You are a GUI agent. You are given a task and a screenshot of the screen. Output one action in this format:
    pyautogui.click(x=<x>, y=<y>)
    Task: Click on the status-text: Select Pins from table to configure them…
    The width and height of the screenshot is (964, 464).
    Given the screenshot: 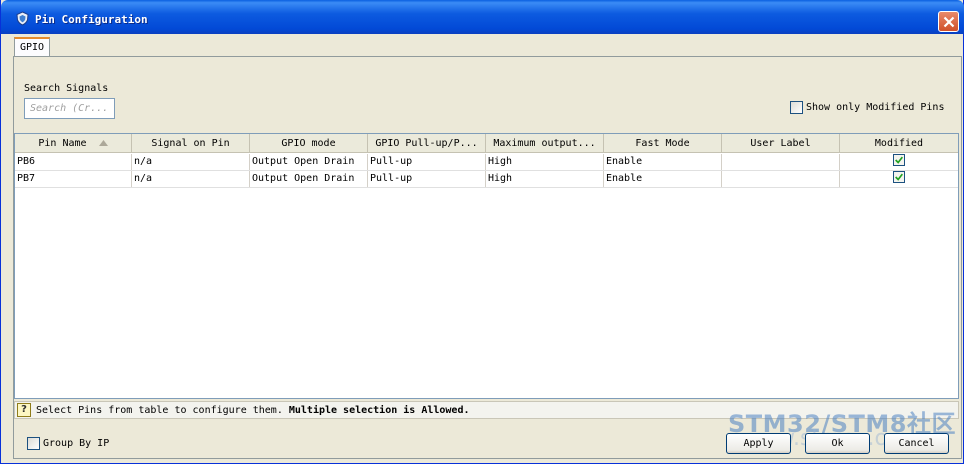 What is the action you would take?
    pyautogui.click(x=253, y=410)
    